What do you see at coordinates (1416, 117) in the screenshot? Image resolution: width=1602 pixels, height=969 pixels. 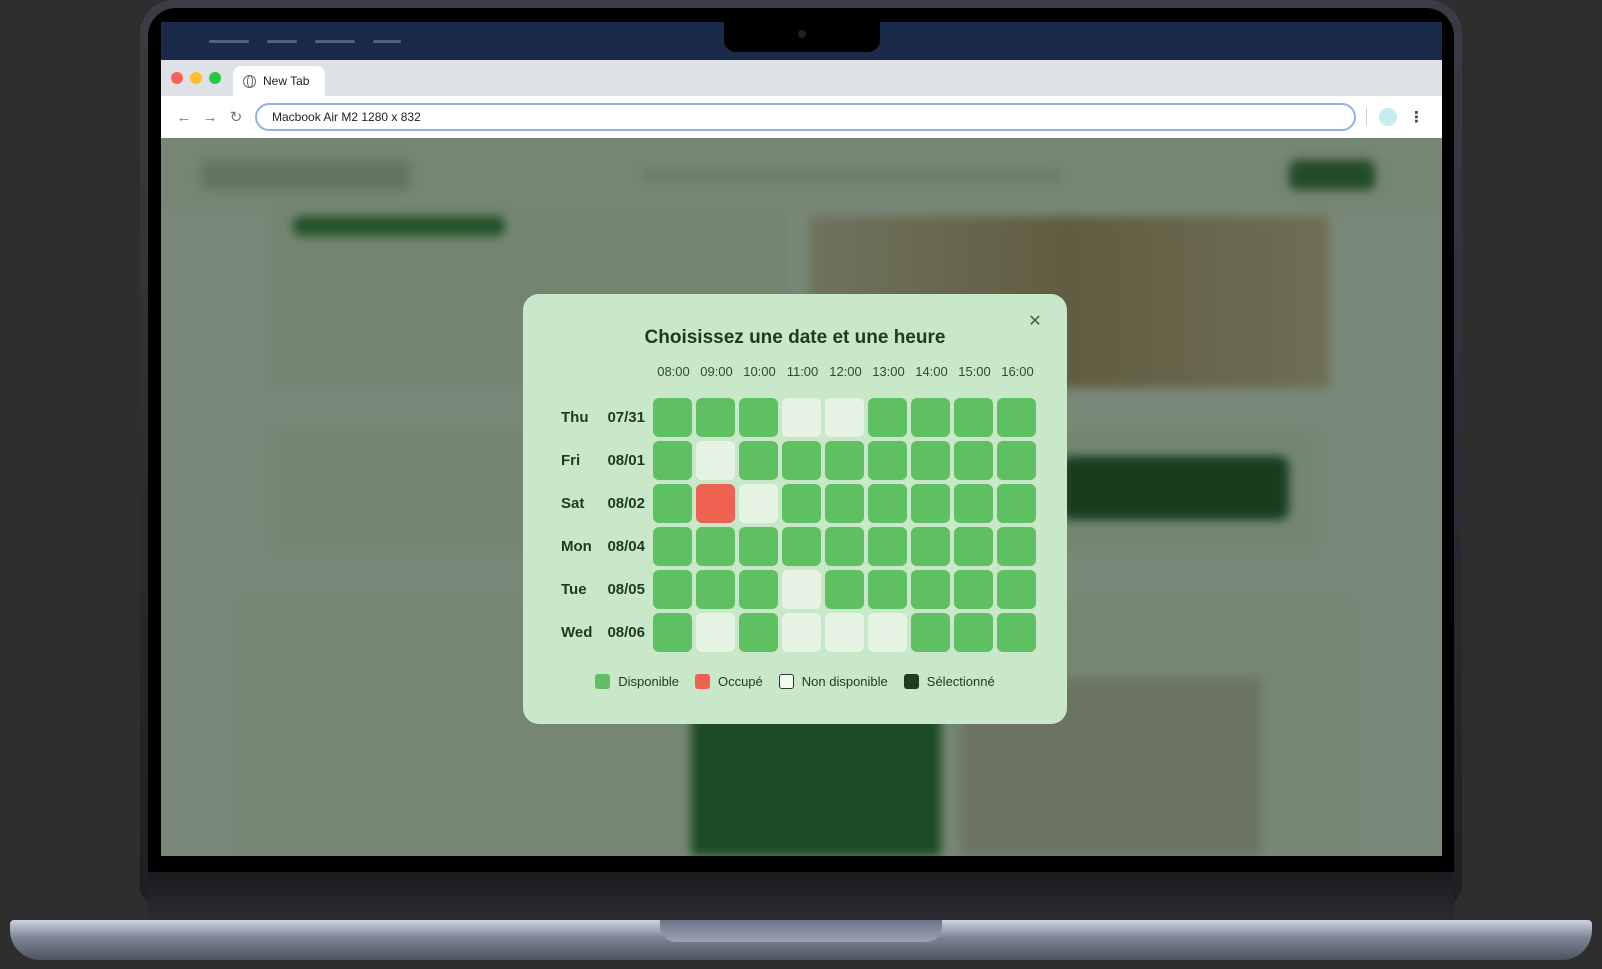 I see `browser-menu-icon: ⋮` at bounding box center [1416, 117].